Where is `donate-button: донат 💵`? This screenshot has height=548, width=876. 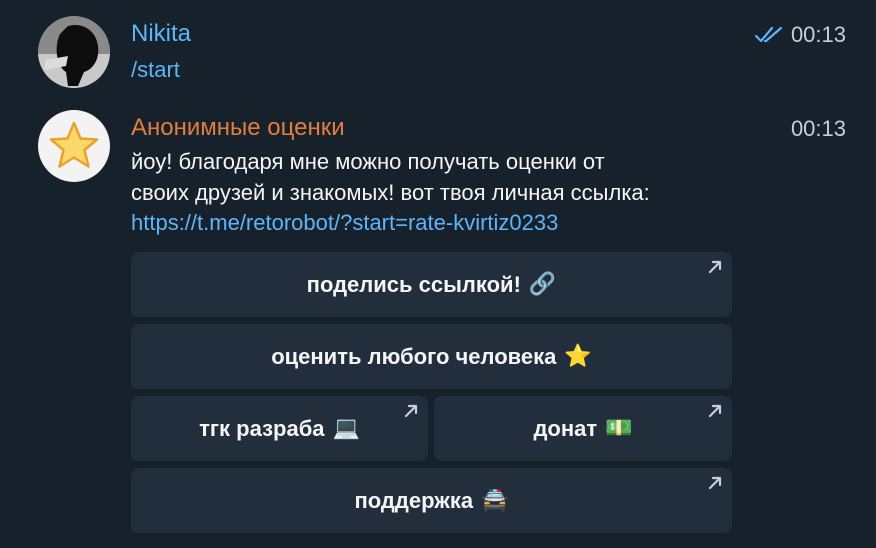 donate-button: донат 💵 is located at coordinates (583, 428).